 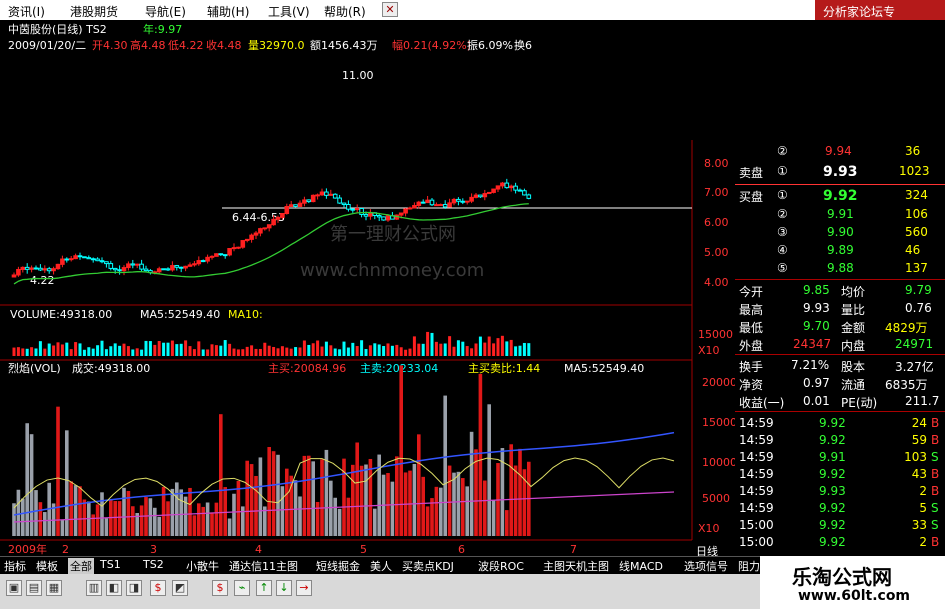 I want to click on tab-3: TS1, so click(x=110, y=564).